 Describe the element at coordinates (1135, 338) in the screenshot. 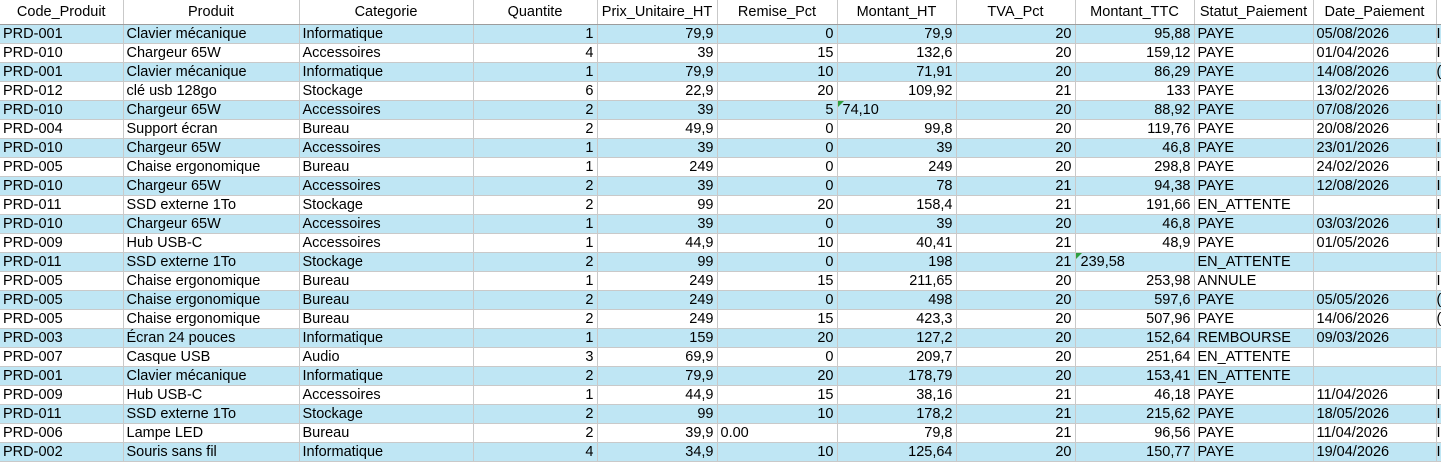

I see `table-cell: 152,64` at that location.